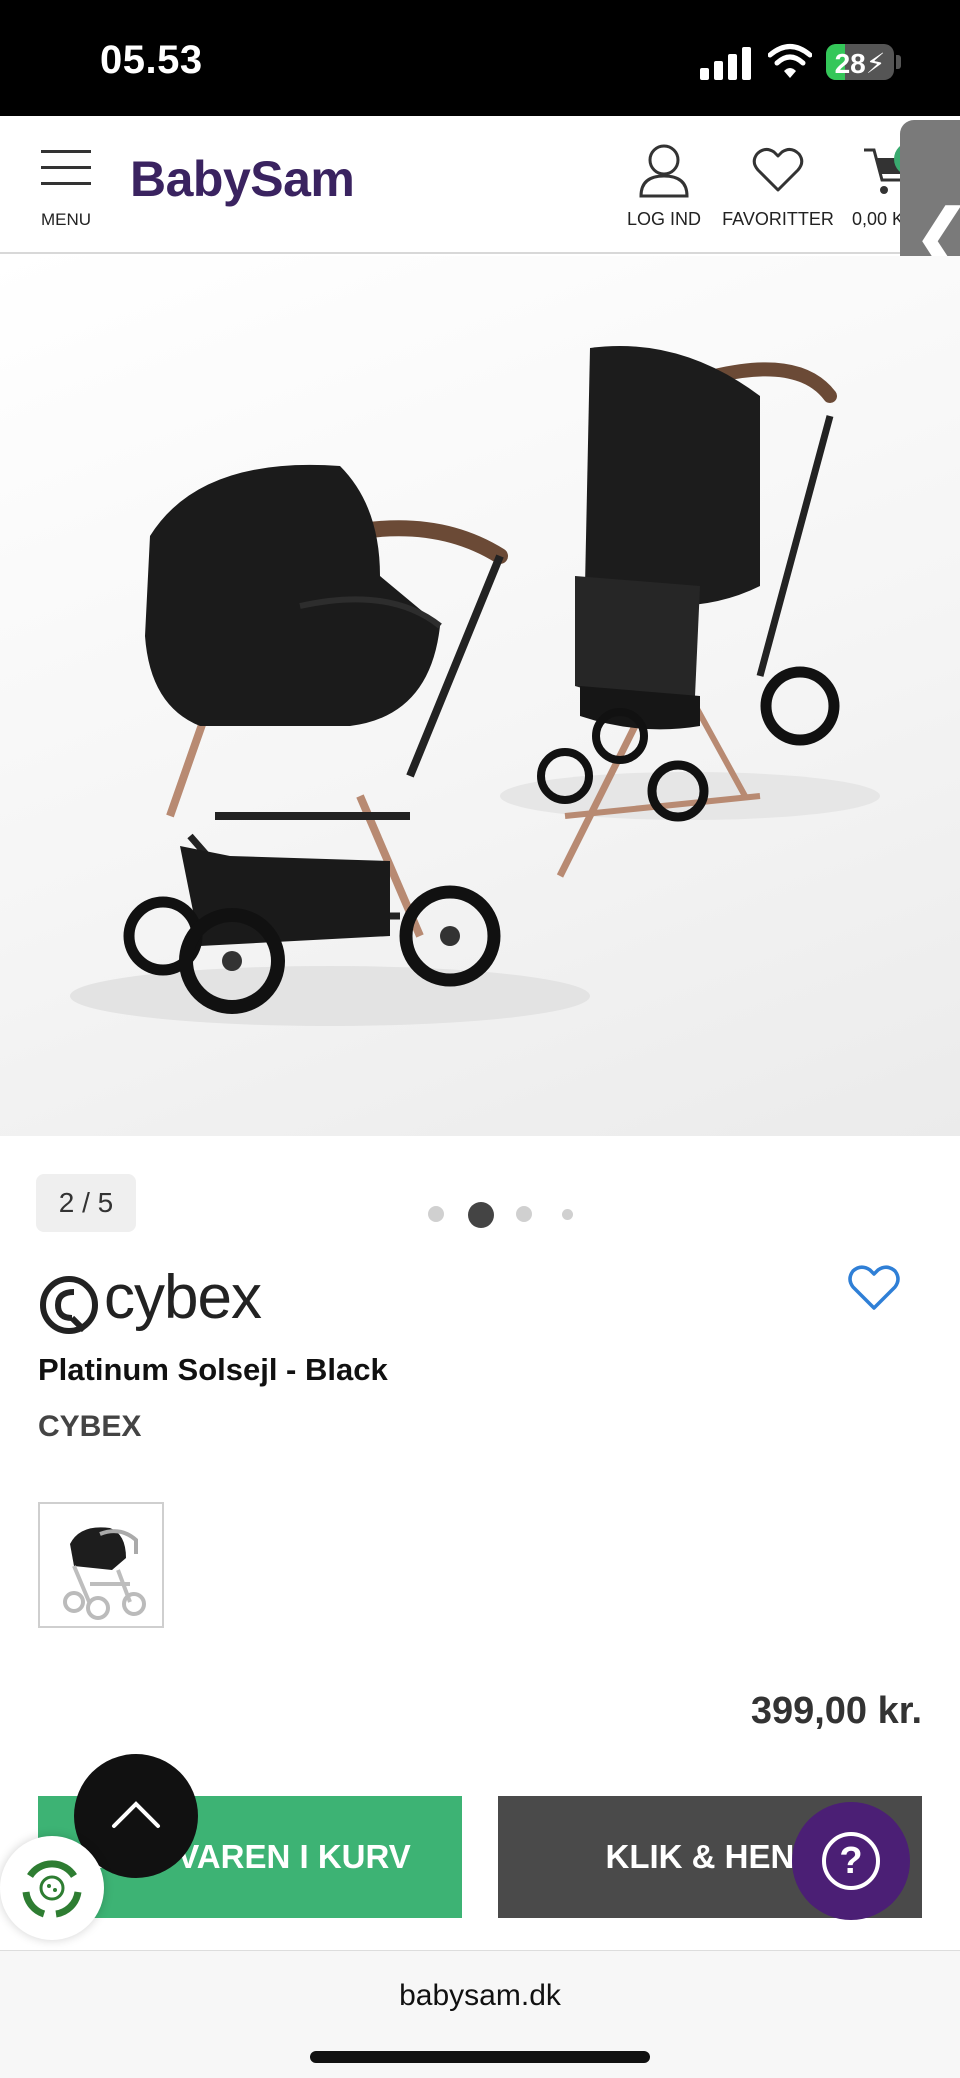 Image resolution: width=960 pixels, height=2078 pixels. Describe the element at coordinates (898, 62) in the screenshot. I see `battery-tip` at that location.